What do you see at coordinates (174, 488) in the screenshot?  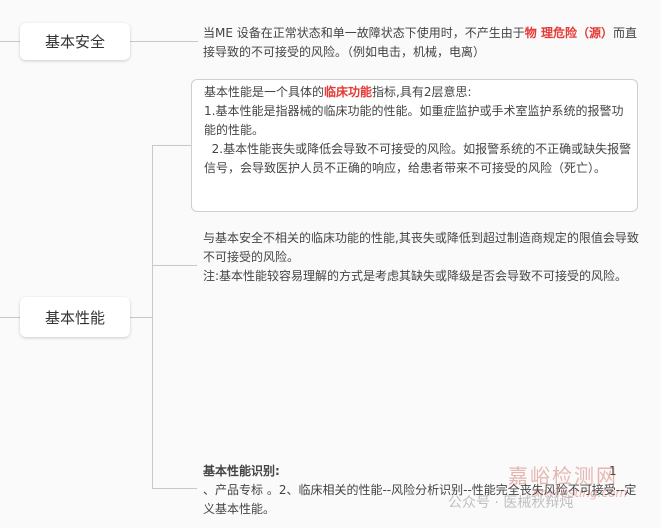 I see `connector-to-identification` at bounding box center [174, 488].